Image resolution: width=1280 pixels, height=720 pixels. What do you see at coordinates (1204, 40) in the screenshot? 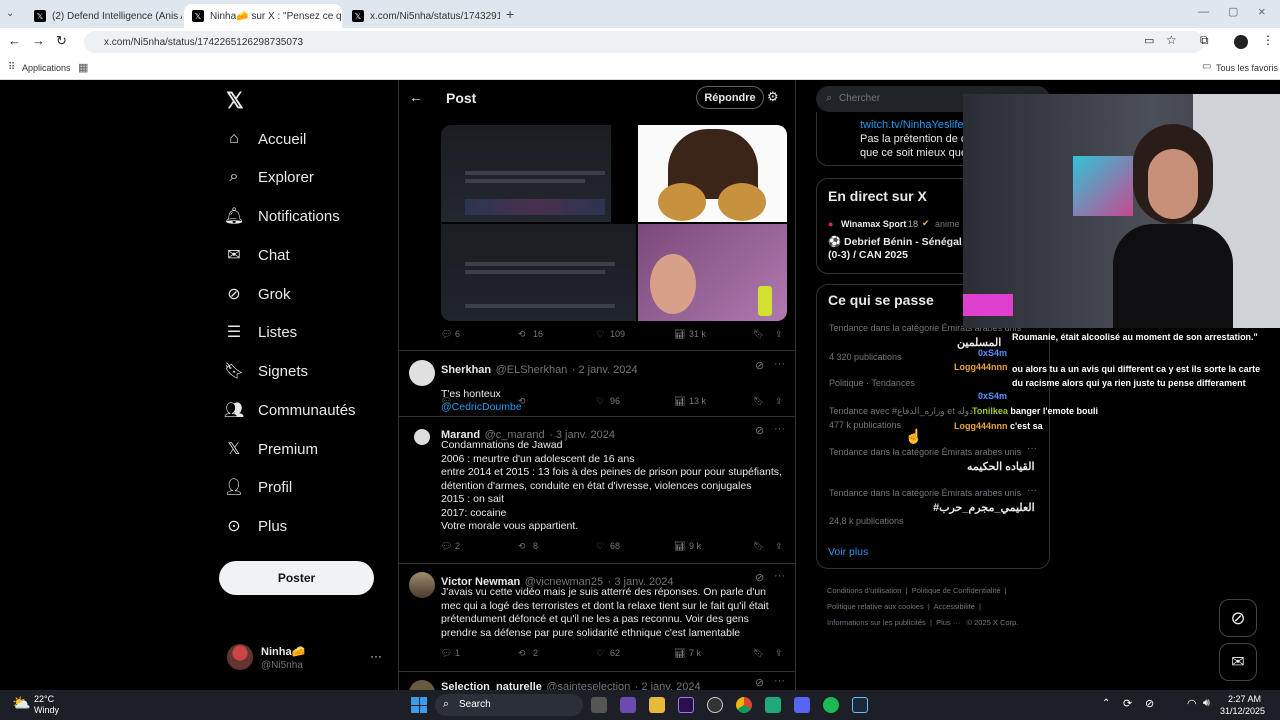
I see `extensions-icon: ⧉` at bounding box center [1204, 40].